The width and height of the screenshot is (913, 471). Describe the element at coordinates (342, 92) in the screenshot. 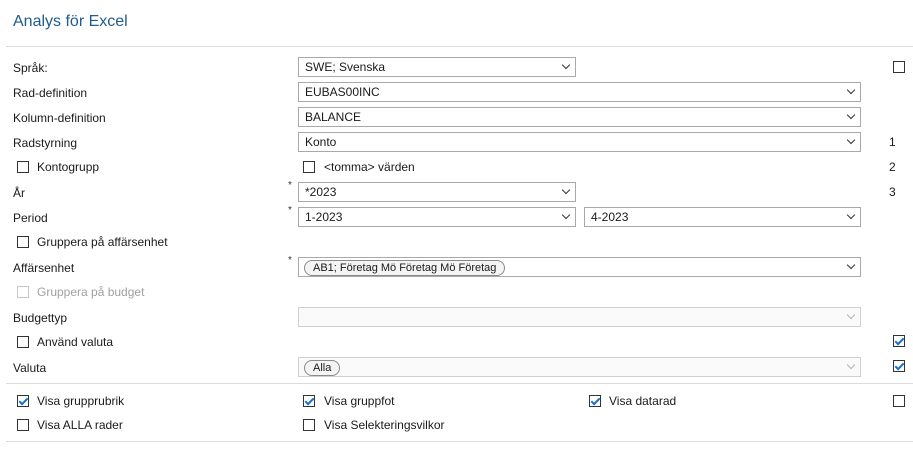

I see `rad-definition-value: EUBAS00INC` at that location.